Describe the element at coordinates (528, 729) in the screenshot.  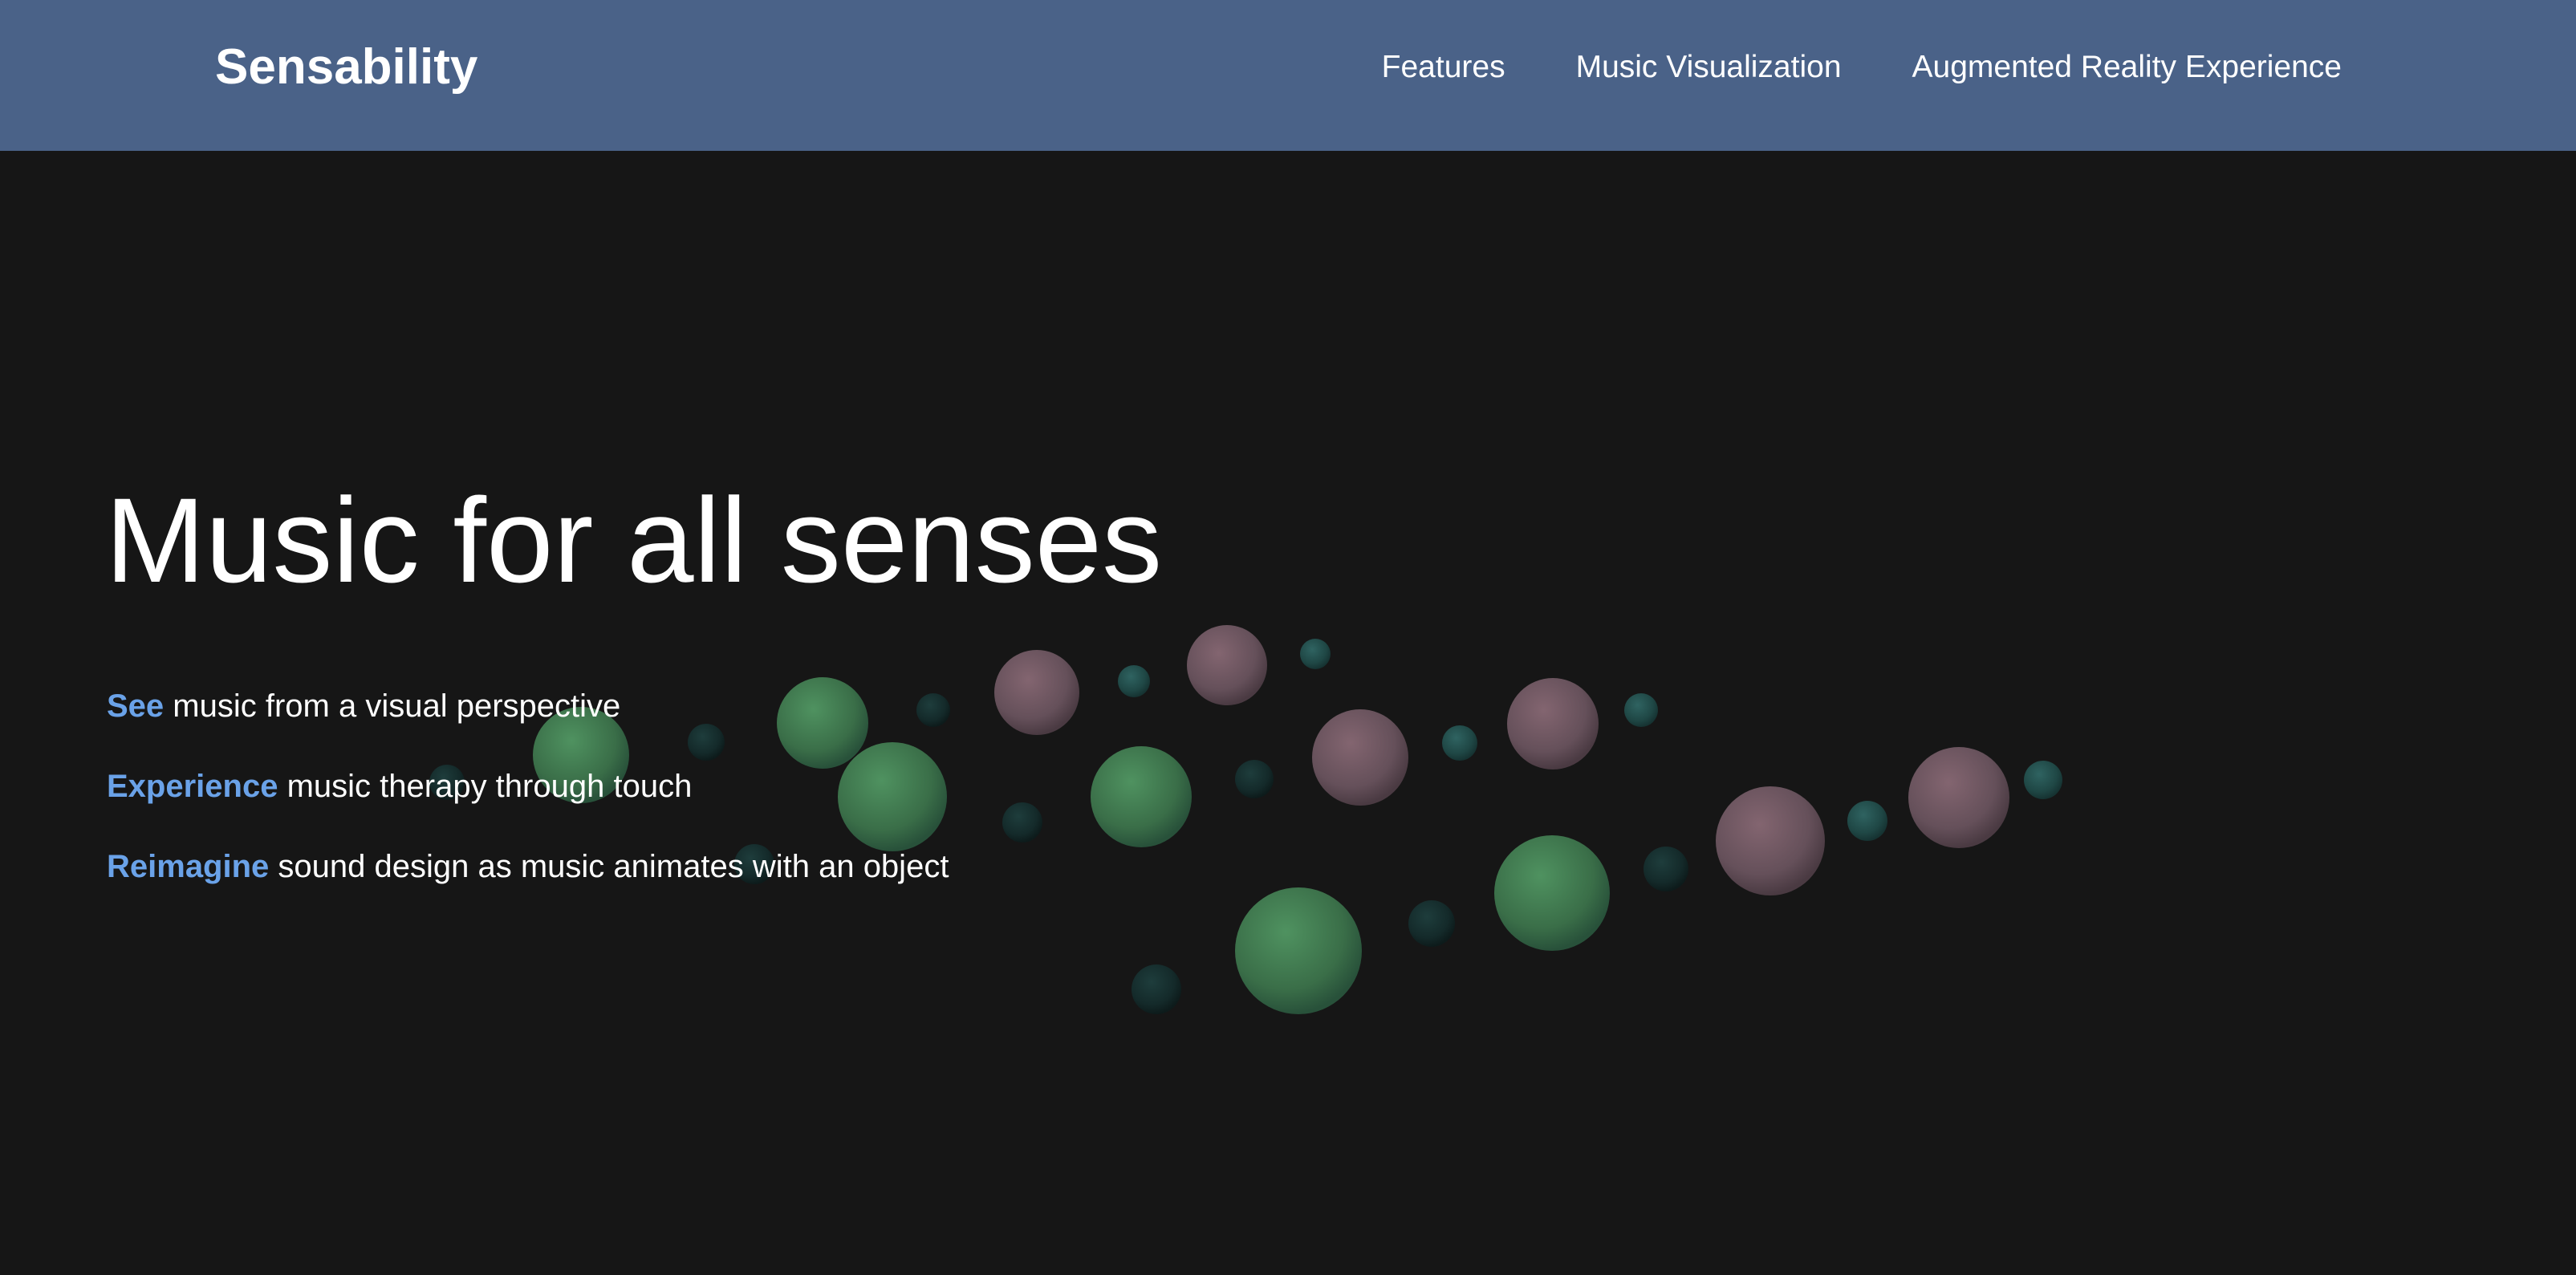
I see `tagline-see: See music from a visual perspective` at that location.